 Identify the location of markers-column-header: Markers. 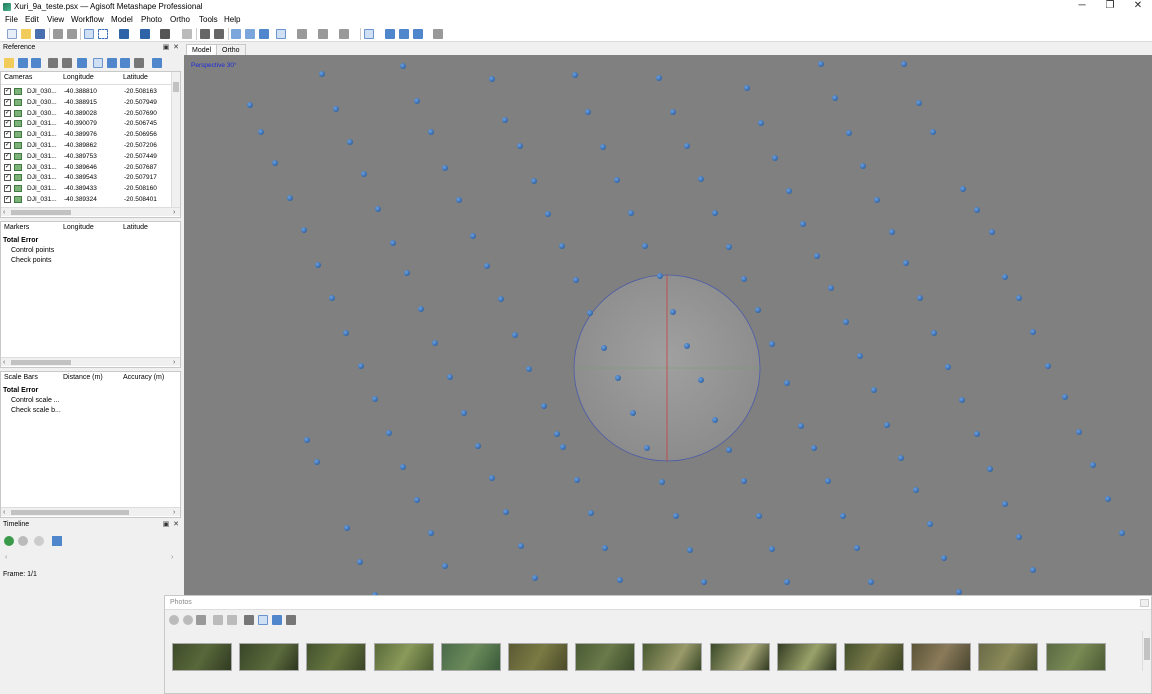
(16, 227).